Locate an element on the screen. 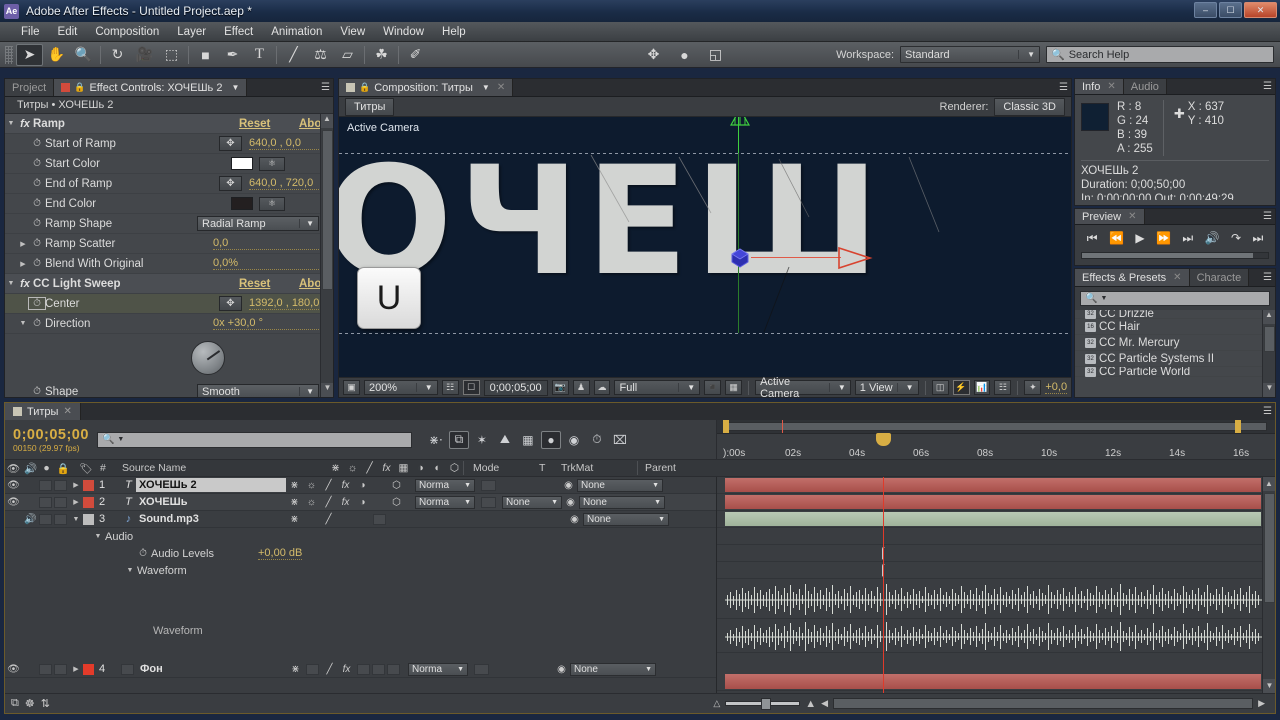 The image size is (1280, 720). effect-header-ramp: ▼ fx Ramp Reset Abou is located at coordinates (169, 124).